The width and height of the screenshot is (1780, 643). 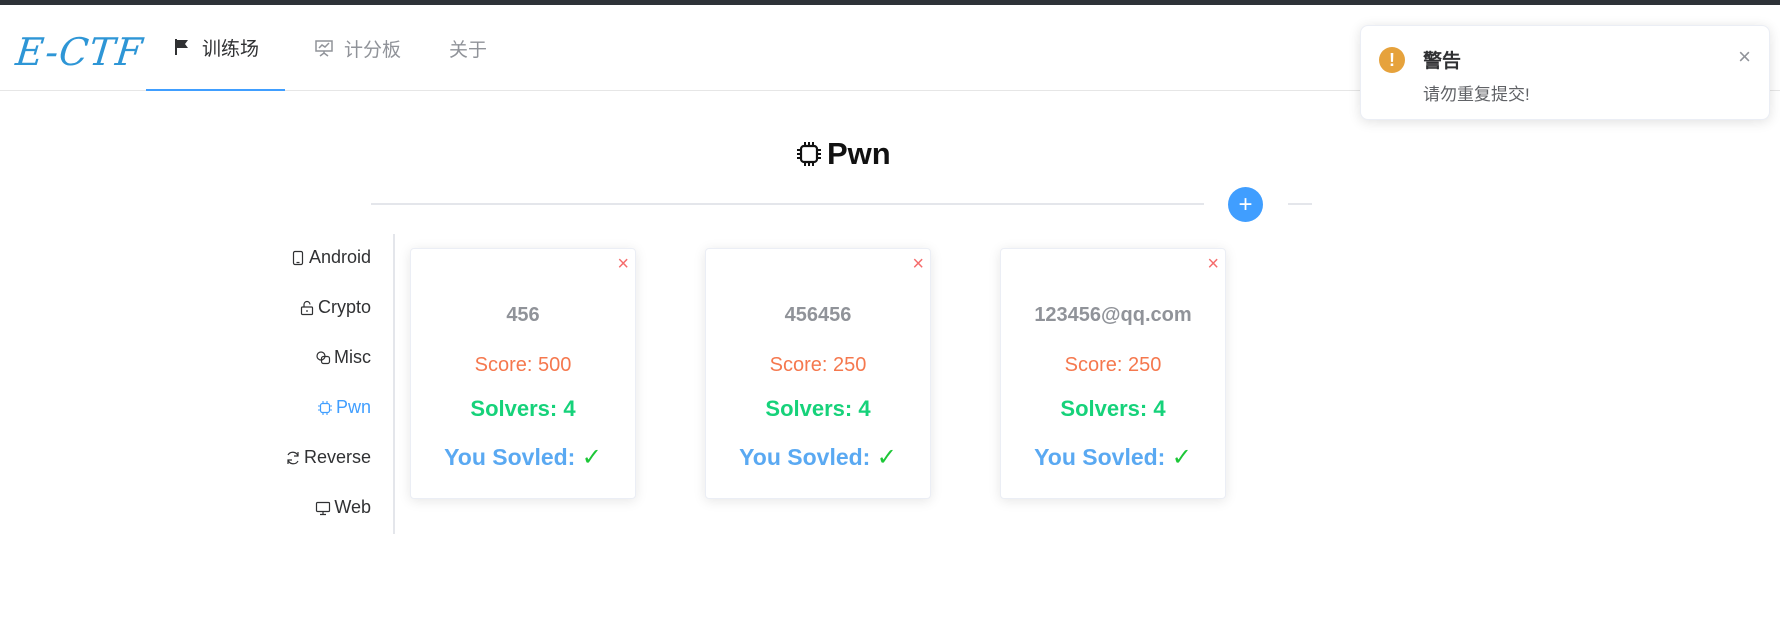 I want to click on category-misc: Misc, so click(x=343, y=357).